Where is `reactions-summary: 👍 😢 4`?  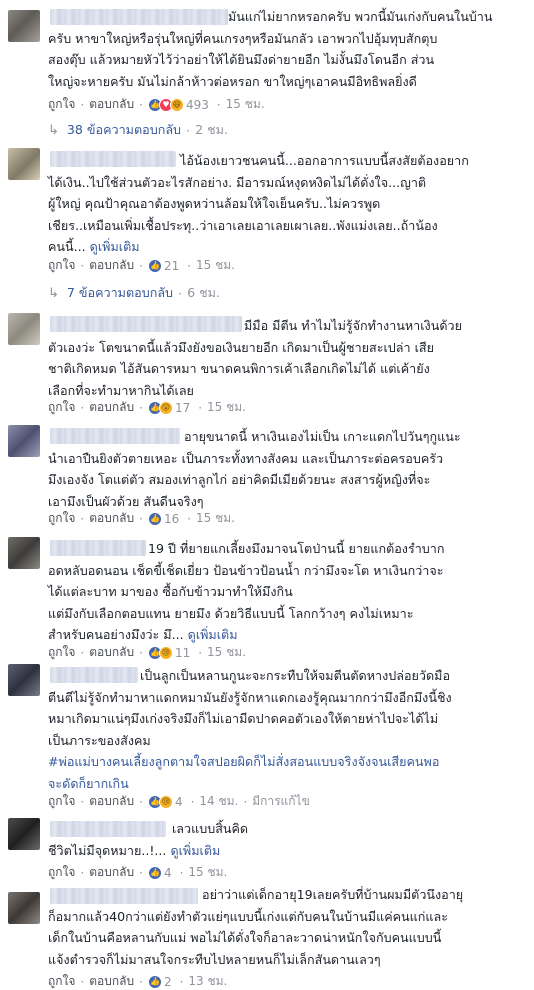 reactions-summary: 👍 😢 4 is located at coordinates (165, 801).